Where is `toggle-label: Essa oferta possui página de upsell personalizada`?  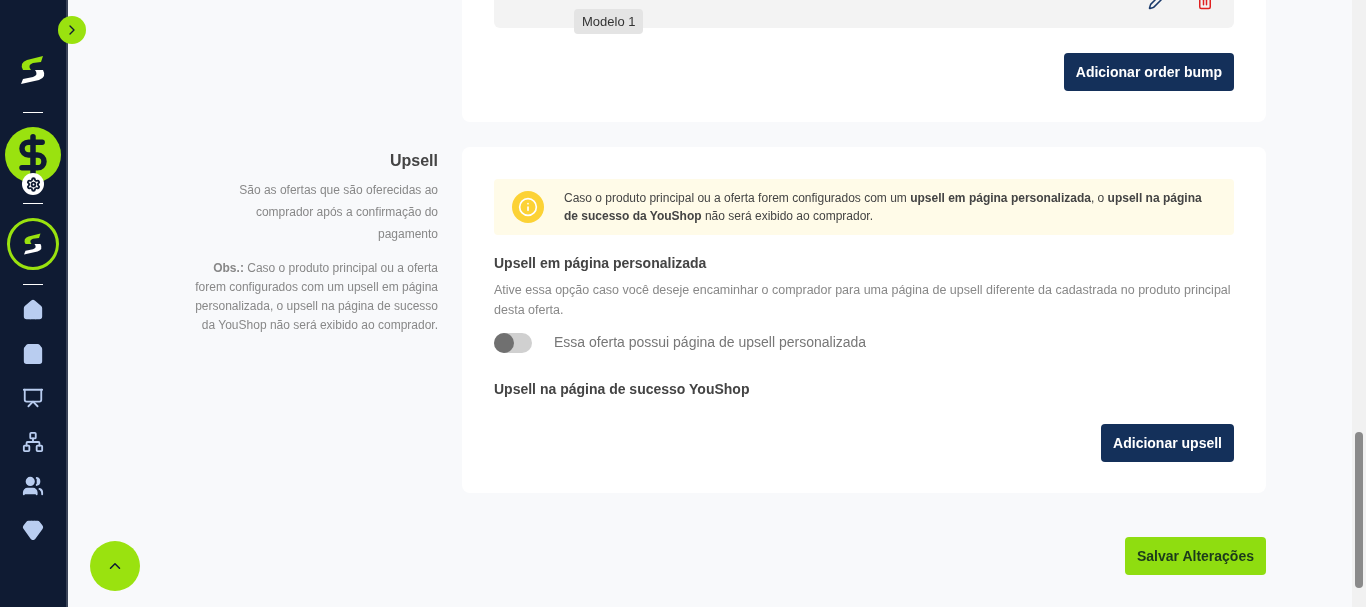 toggle-label: Essa oferta possui página de upsell personalizada is located at coordinates (710, 342).